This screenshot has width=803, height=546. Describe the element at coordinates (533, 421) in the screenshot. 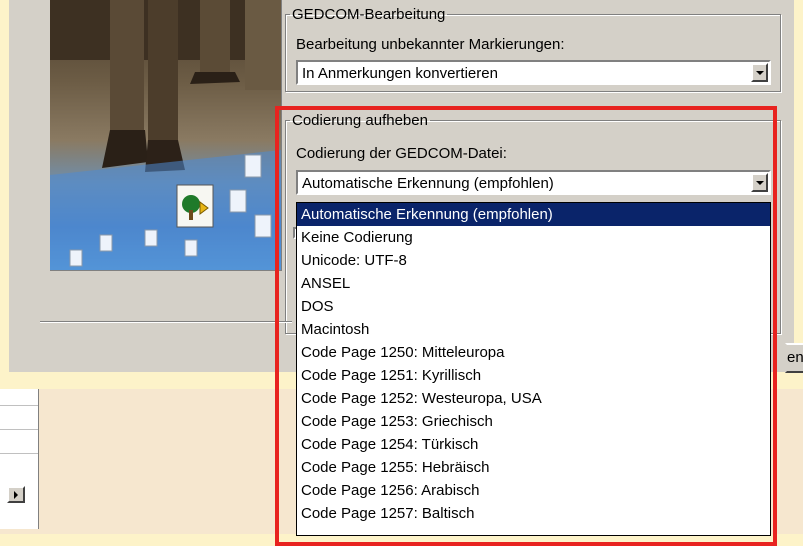

I see `encoding-option: Code Page 1253: Griechisch` at that location.